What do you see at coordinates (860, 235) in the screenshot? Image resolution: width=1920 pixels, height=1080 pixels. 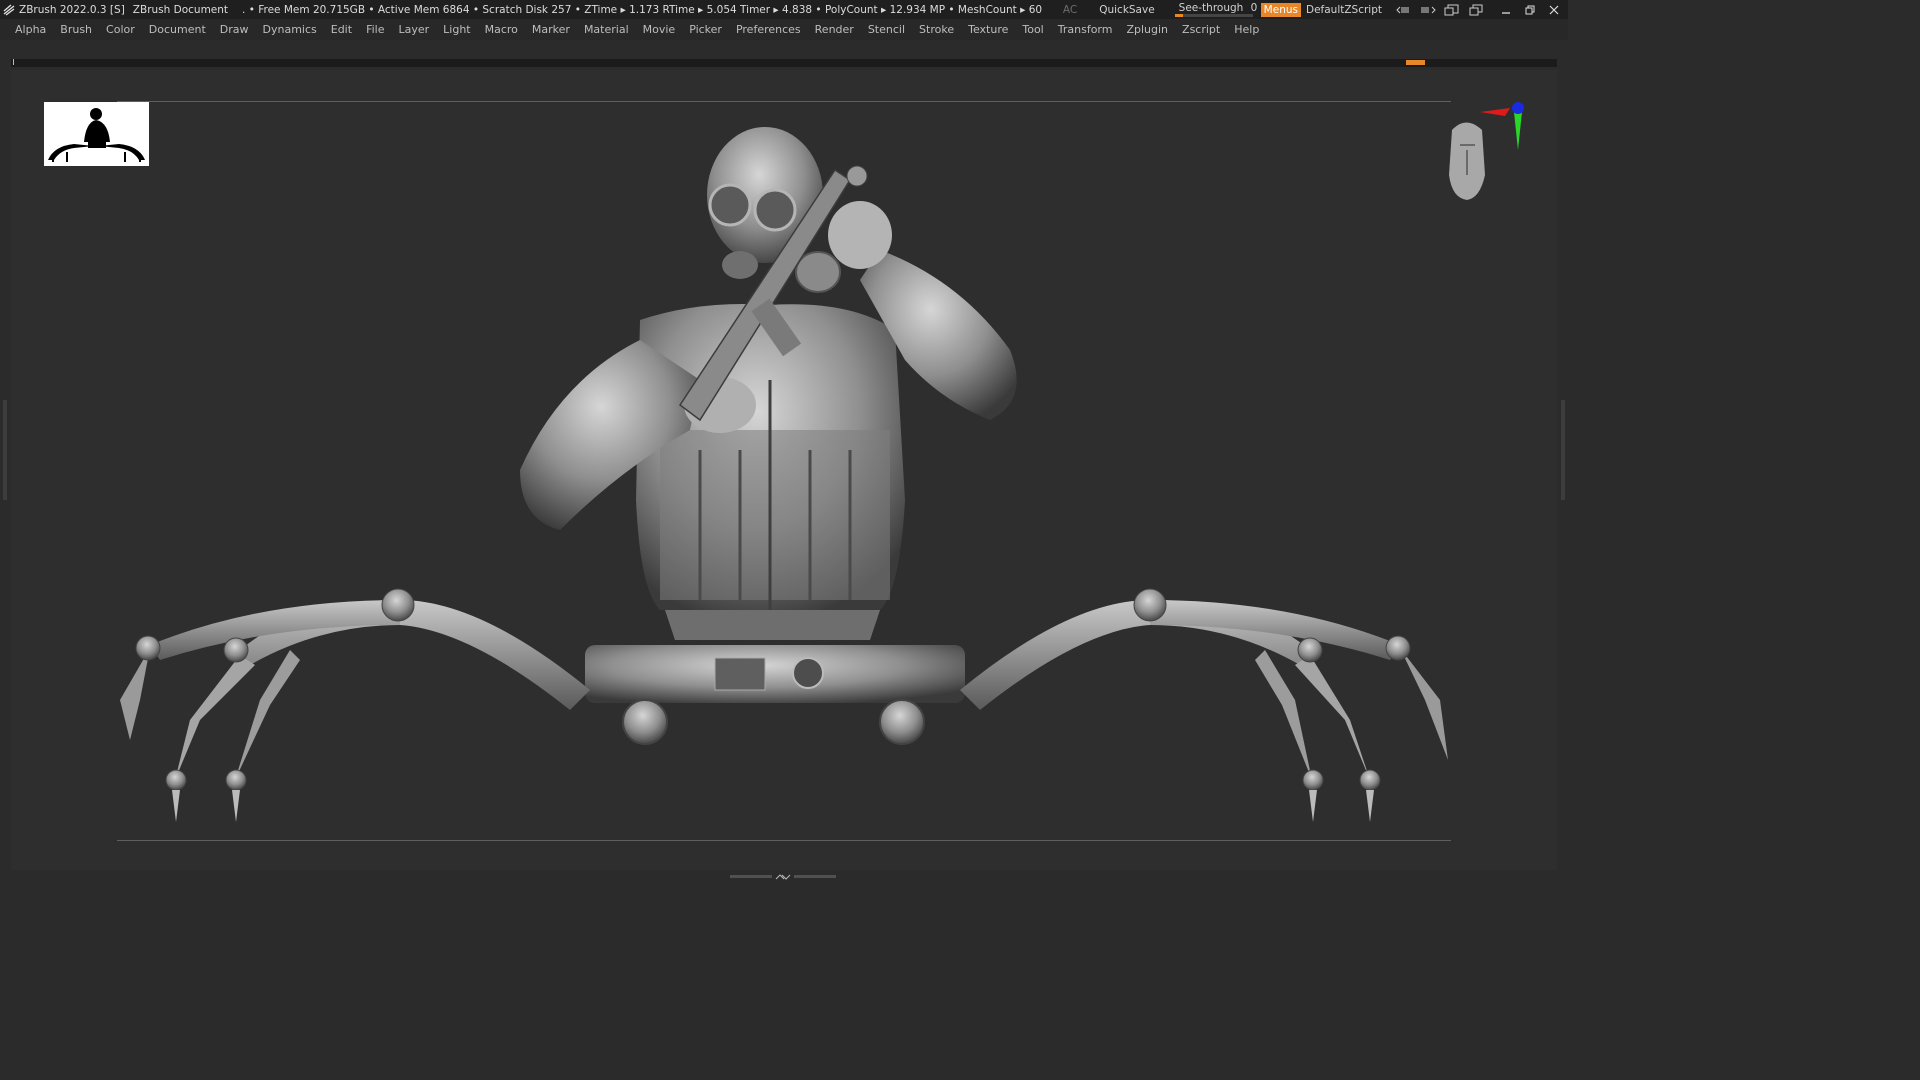 I see `model-right-hand` at bounding box center [860, 235].